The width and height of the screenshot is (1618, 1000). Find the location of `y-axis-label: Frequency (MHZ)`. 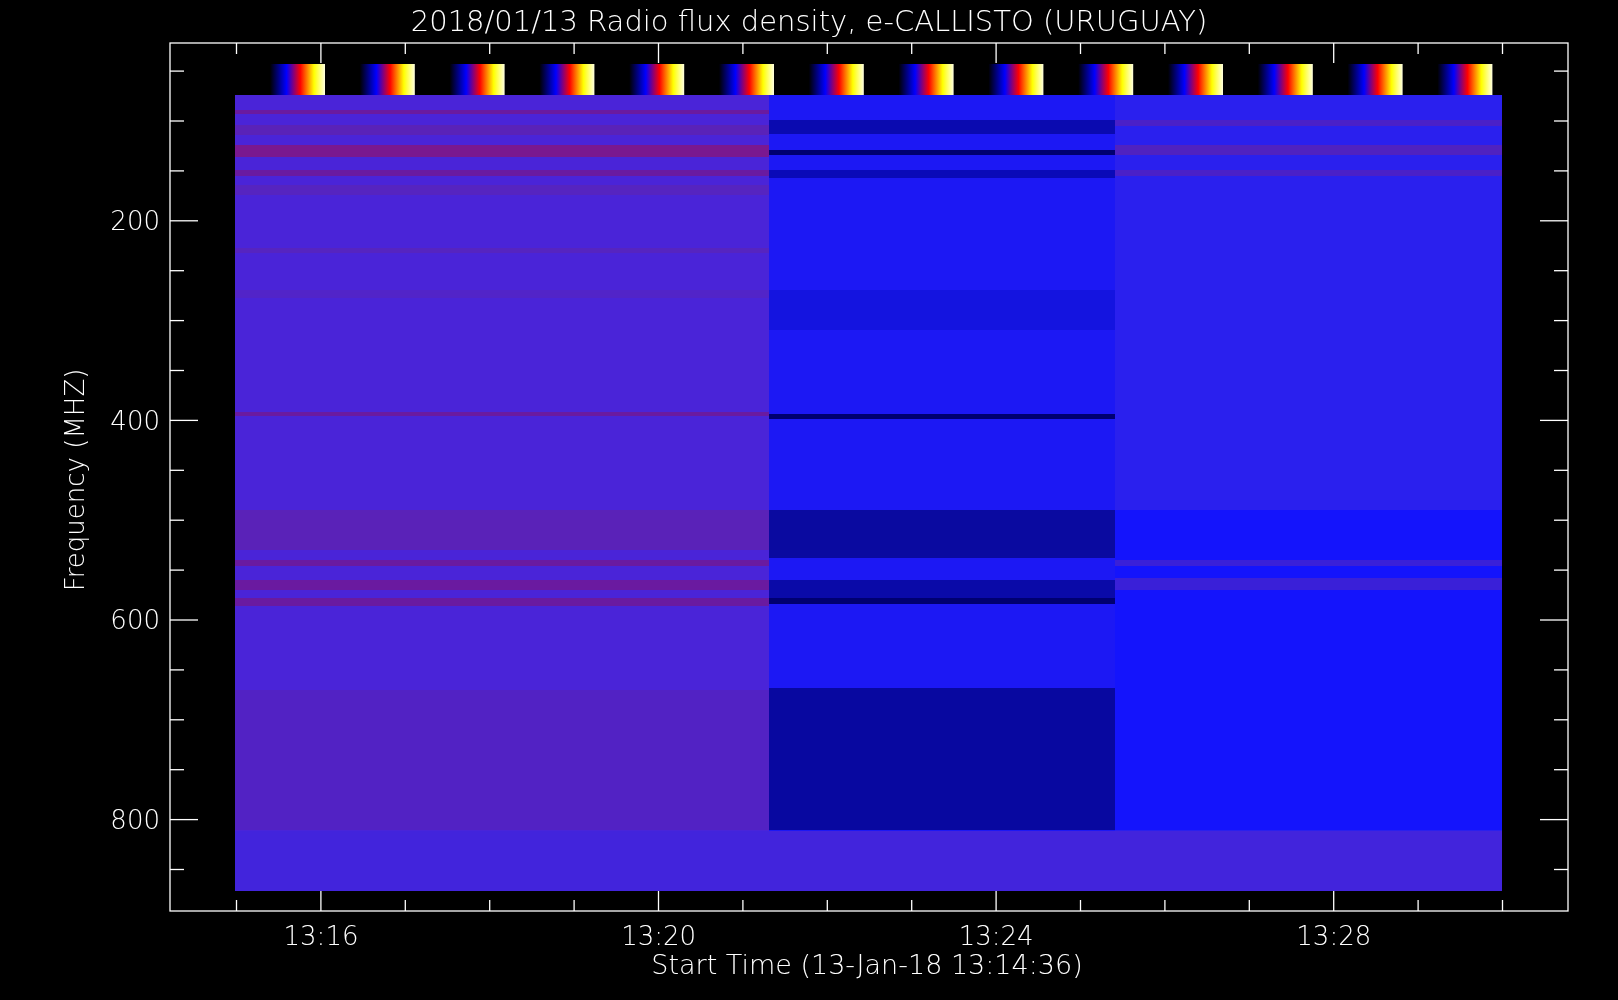

y-axis-label: Frequency (MHZ) is located at coordinates (75, 480).